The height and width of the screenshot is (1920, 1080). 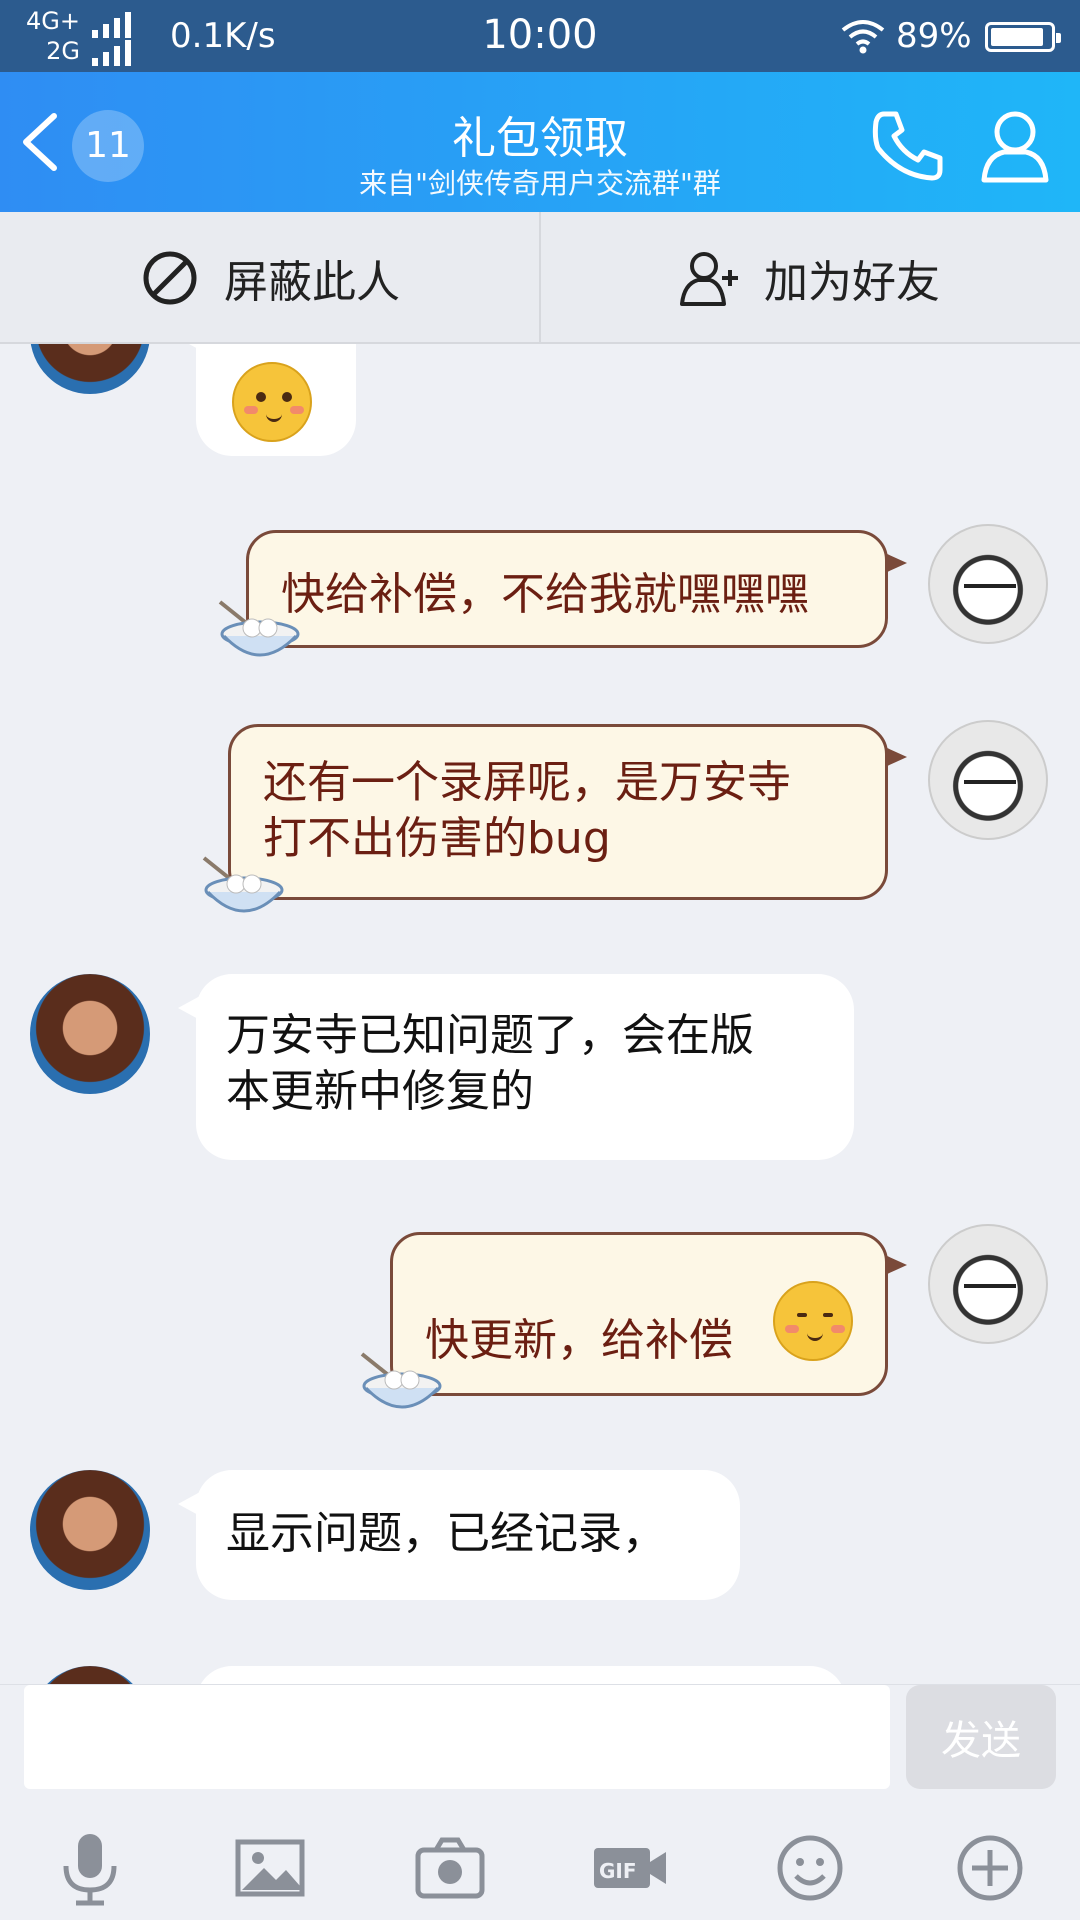 I want to click on block-user-button: 屏蔽此人, so click(x=270, y=278).